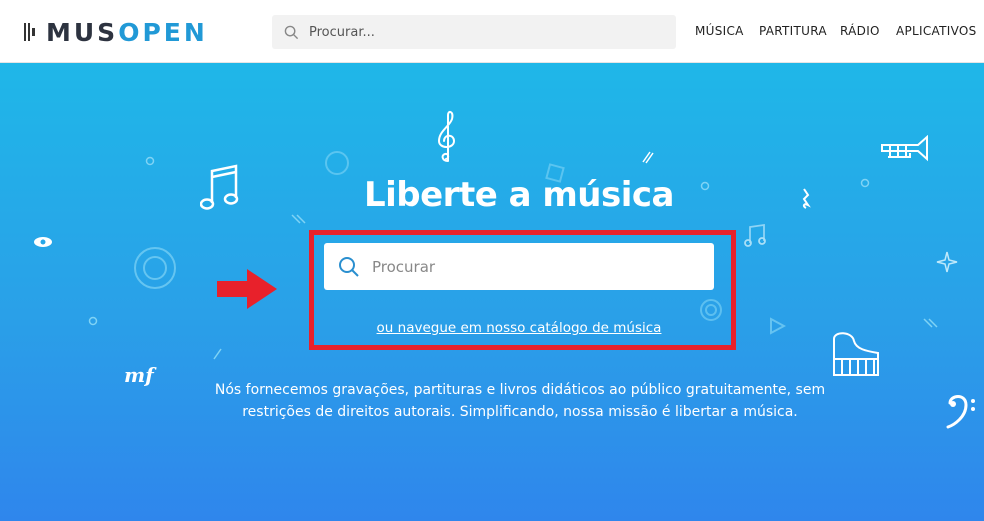 The height and width of the screenshot is (521, 984). What do you see at coordinates (163, 32) in the screenshot?
I see `logo-text-open: OPEN` at bounding box center [163, 32].